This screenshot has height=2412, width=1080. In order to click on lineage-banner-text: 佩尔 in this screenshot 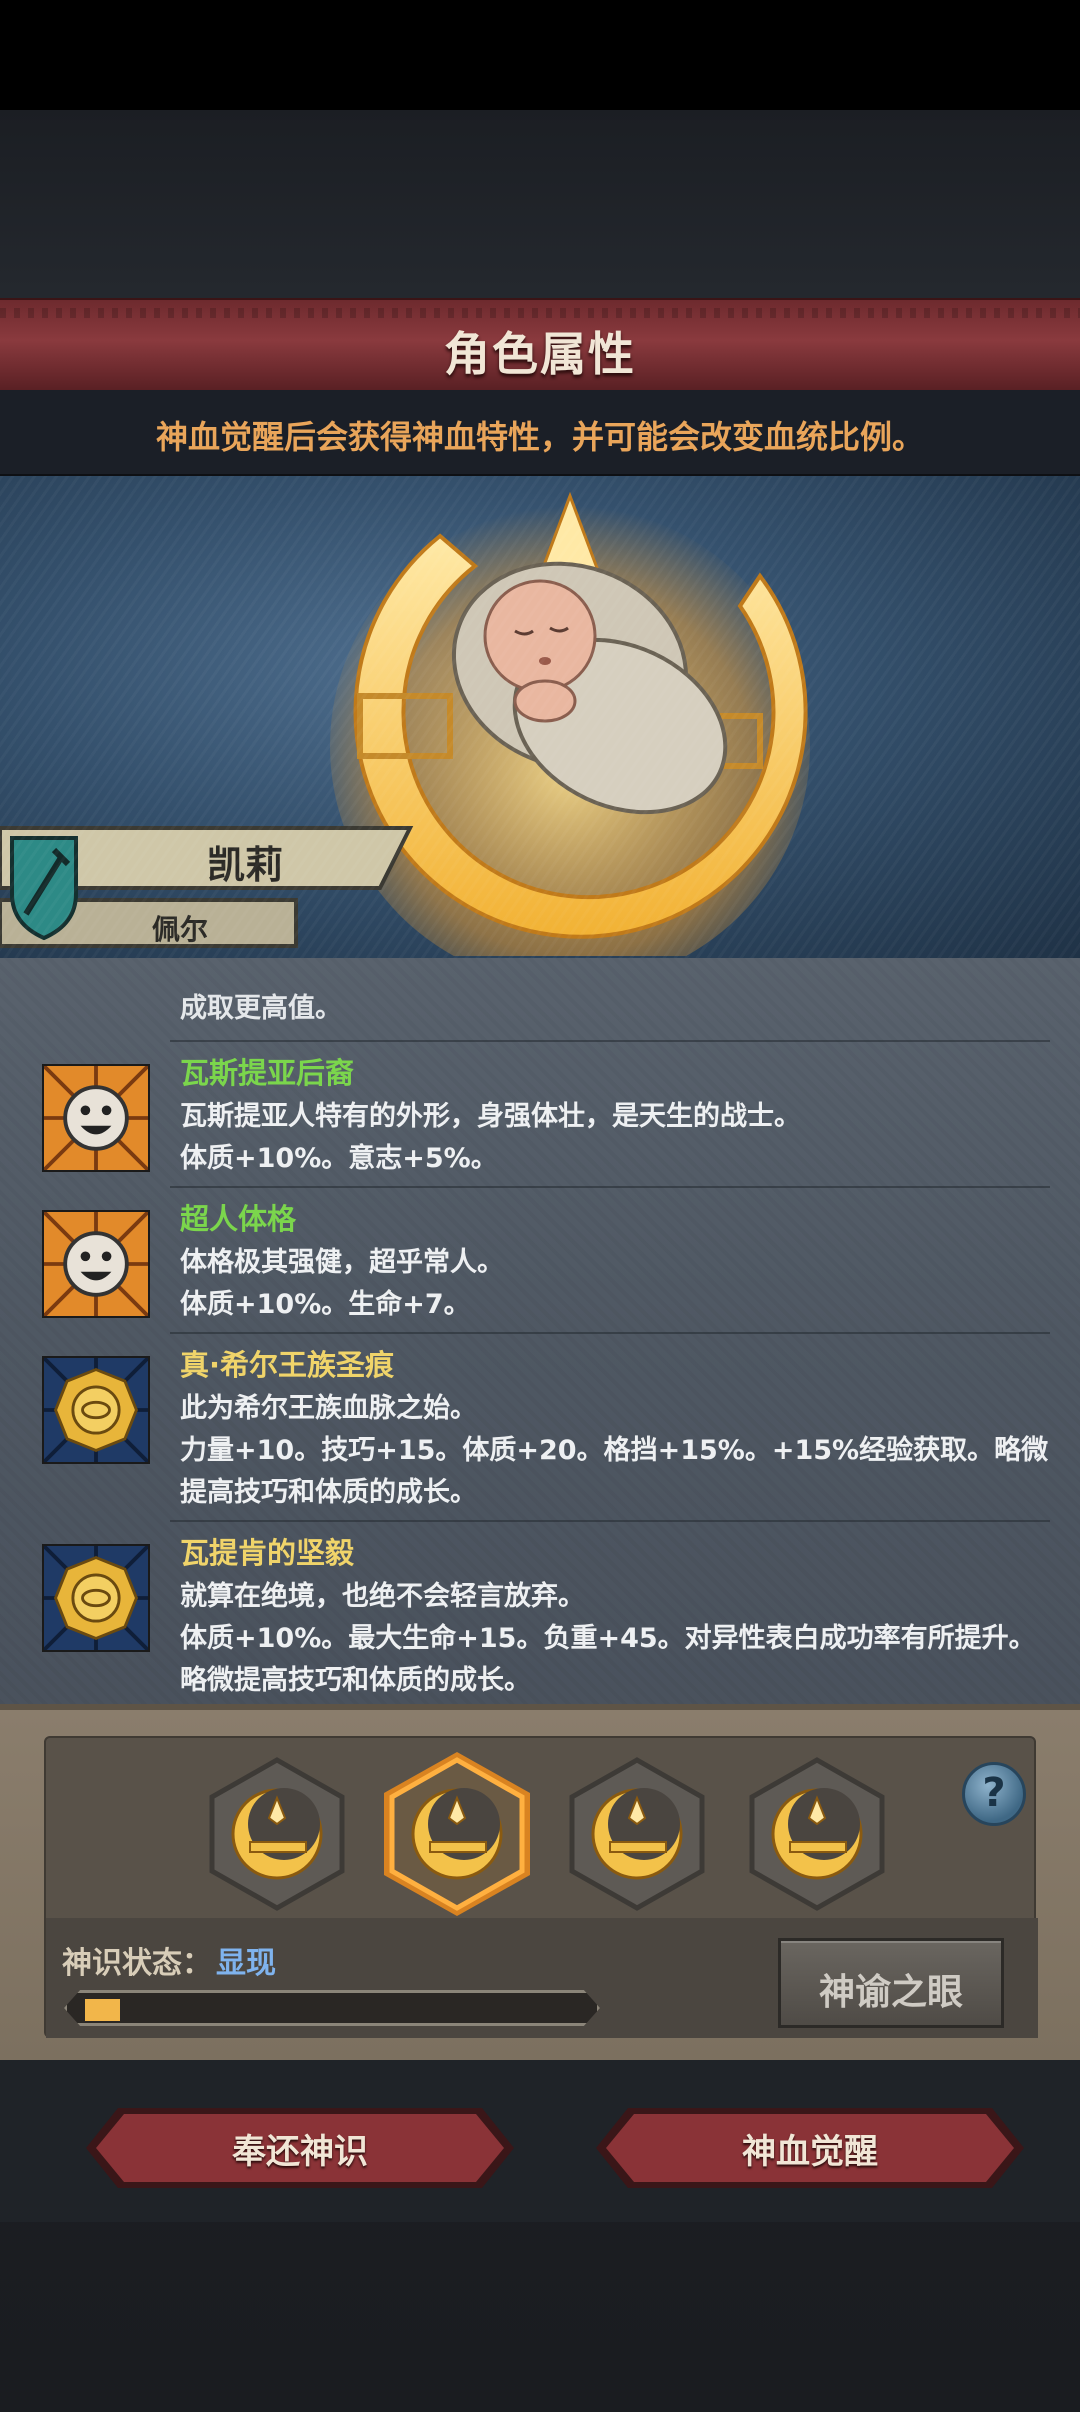, I will do `click(150, 923)`.